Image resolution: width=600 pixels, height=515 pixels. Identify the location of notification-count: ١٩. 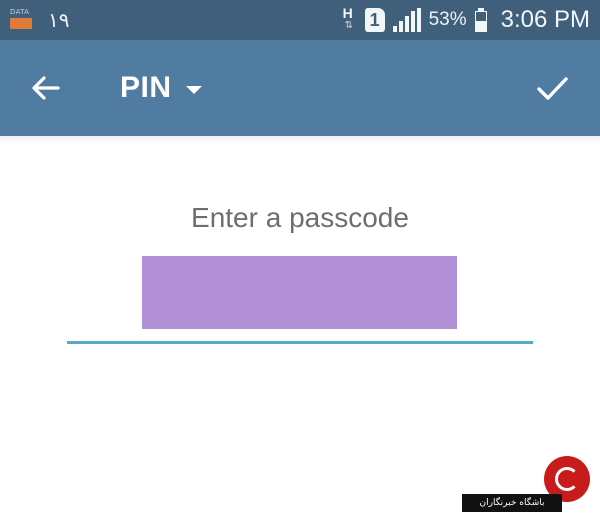
(59, 20).